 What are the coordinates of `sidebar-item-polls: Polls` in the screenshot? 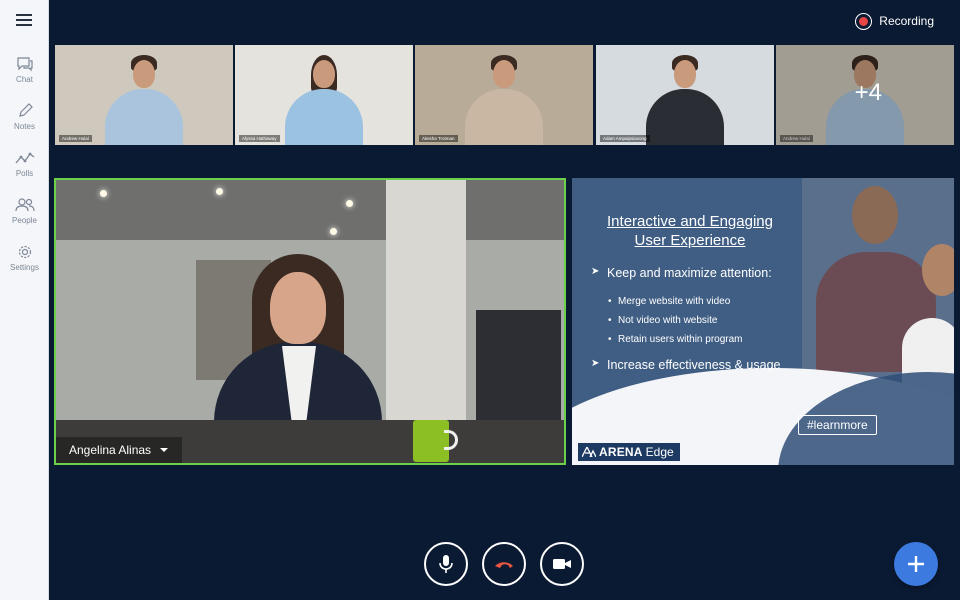 It's located at (24, 164).